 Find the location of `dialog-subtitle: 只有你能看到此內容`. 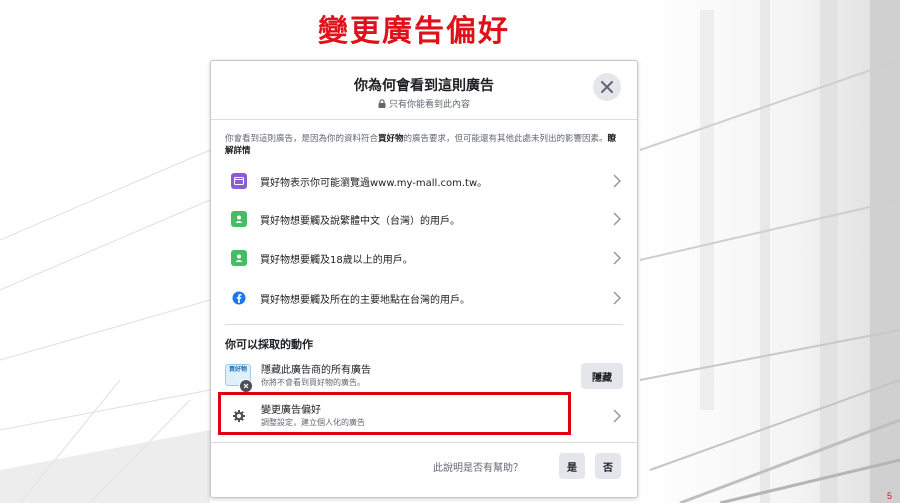

dialog-subtitle: 只有你能看到此內容 is located at coordinates (424, 103).